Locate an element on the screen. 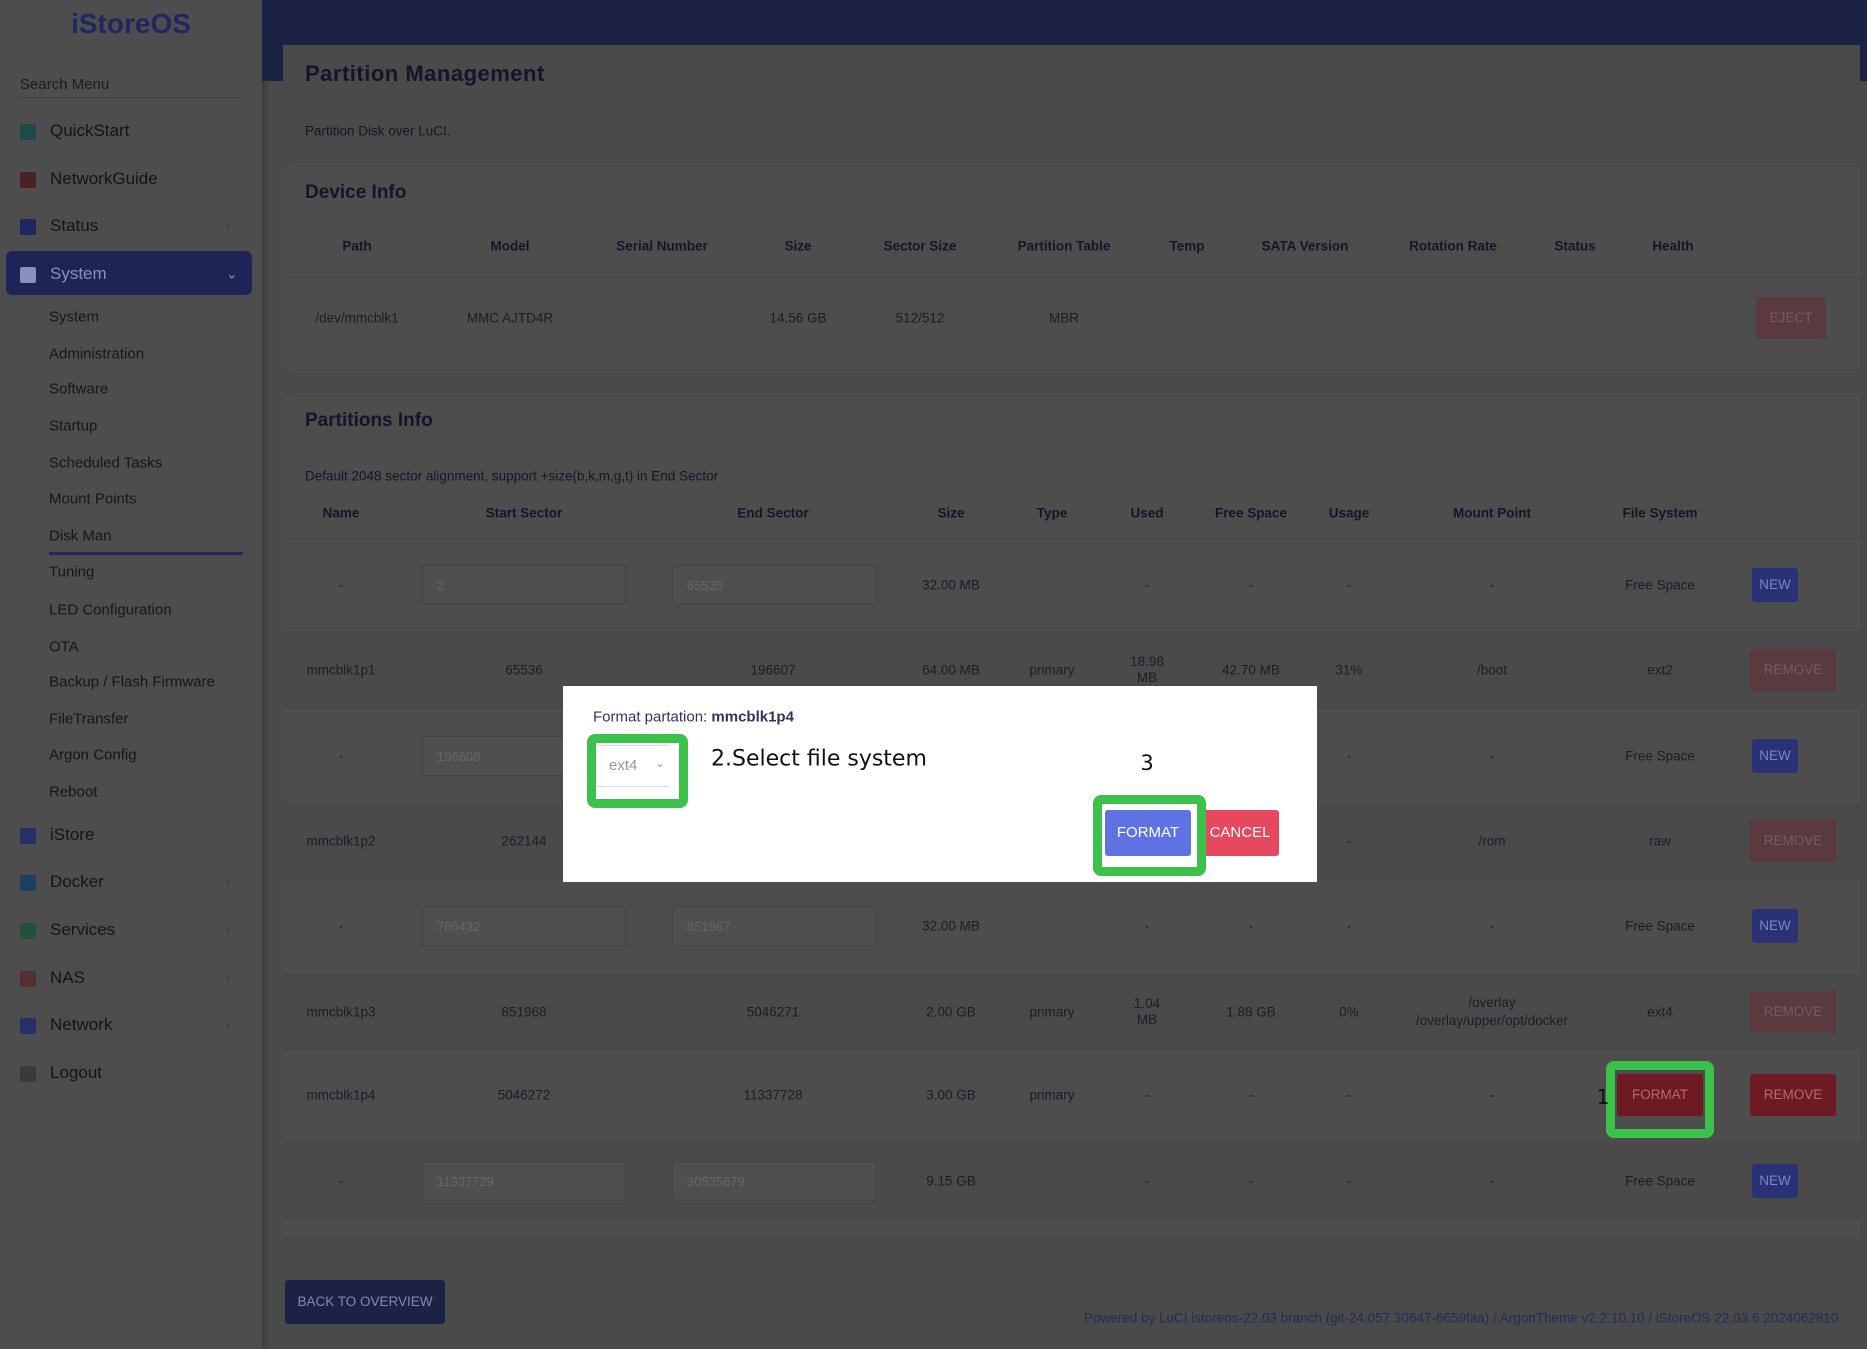 This screenshot has height=1349, width=1867. sidebar-item-network: Network › is located at coordinates (125, 1025).